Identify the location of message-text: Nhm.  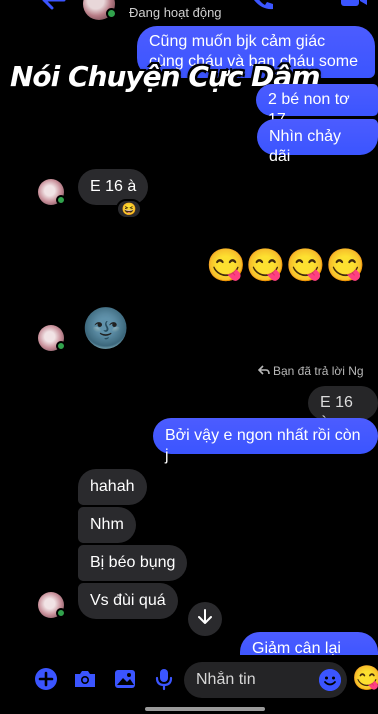
(107, 524).